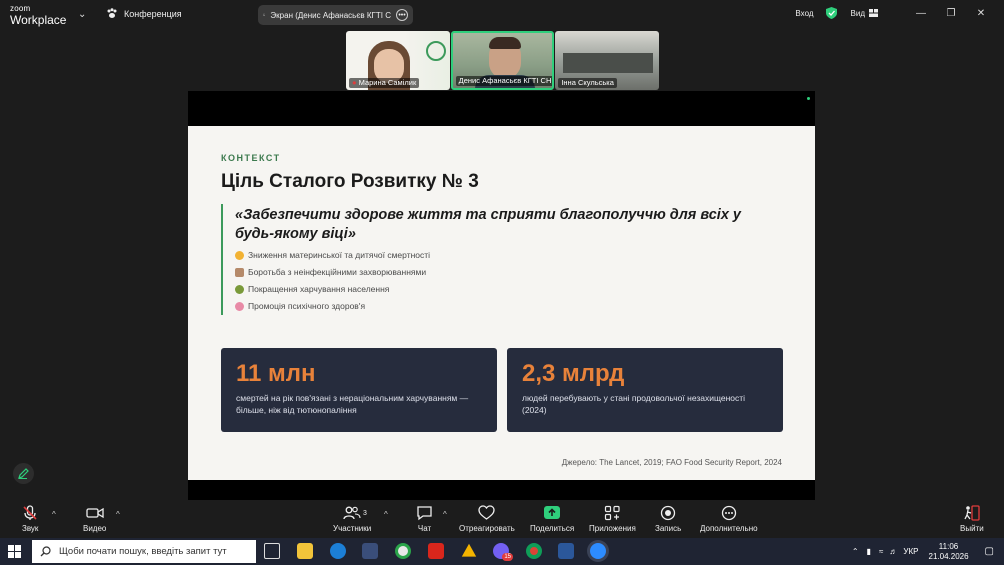 This screenshot has height=565, width=1004. I want to click on wifi-icon: ≈, so click(881, 551).